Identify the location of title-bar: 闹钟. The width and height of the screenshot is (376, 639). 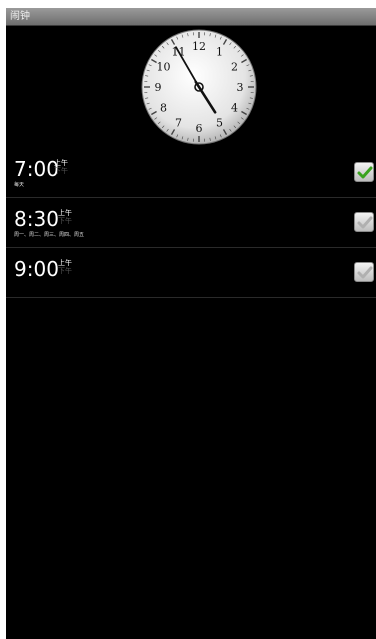
(191, 17).